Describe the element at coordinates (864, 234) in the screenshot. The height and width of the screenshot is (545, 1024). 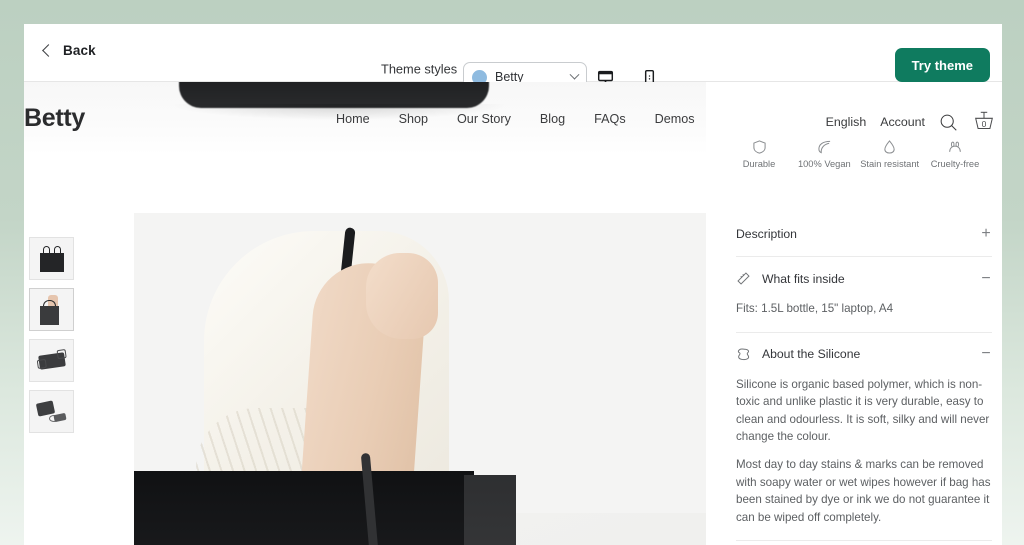
I see `accordion-header-description: Description +` at that location.